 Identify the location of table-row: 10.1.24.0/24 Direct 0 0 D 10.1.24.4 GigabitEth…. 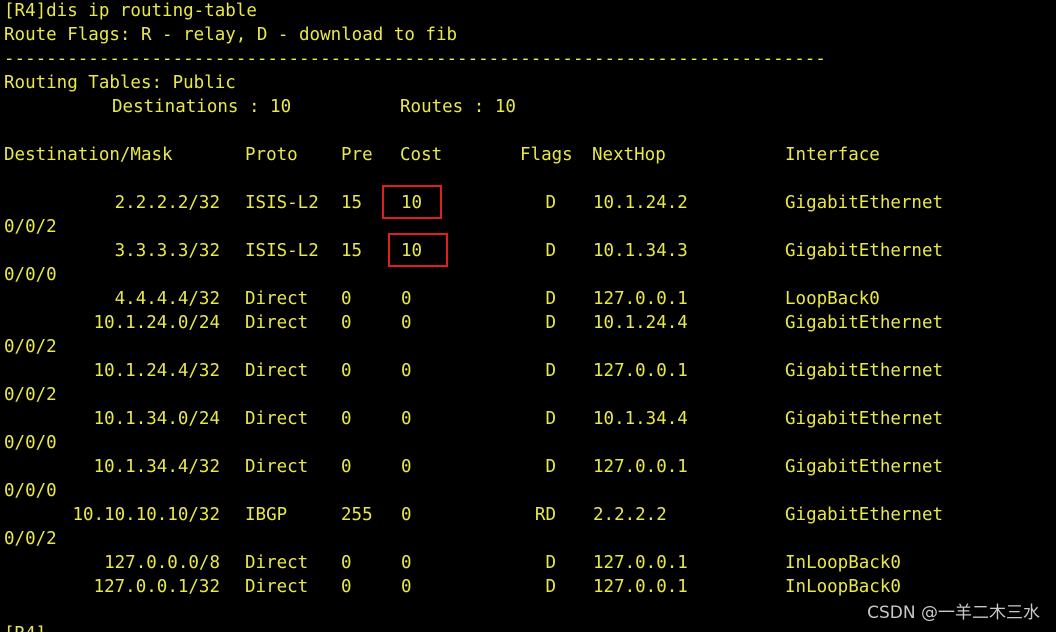
(528, 323).